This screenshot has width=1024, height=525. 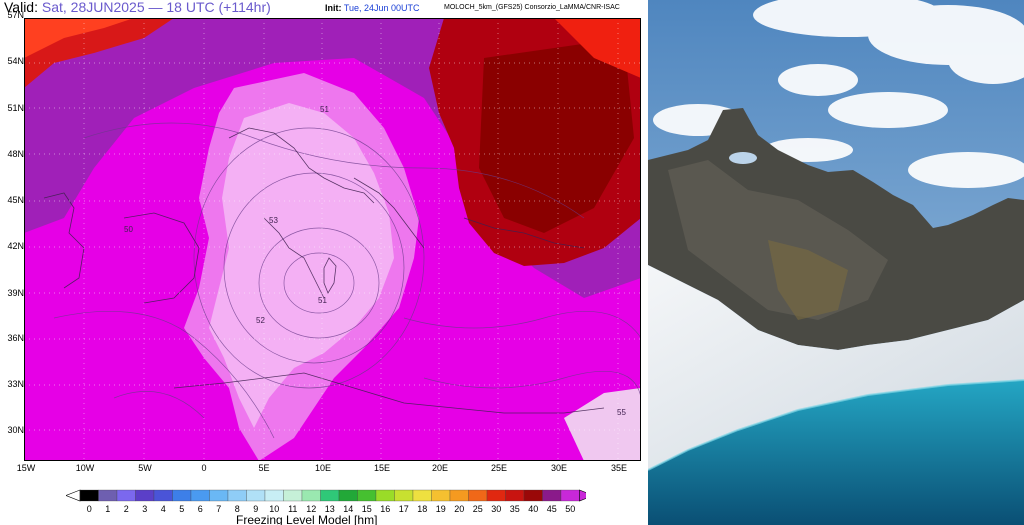 I want to click on lat-label: 39N, so click(x=15, y=293).